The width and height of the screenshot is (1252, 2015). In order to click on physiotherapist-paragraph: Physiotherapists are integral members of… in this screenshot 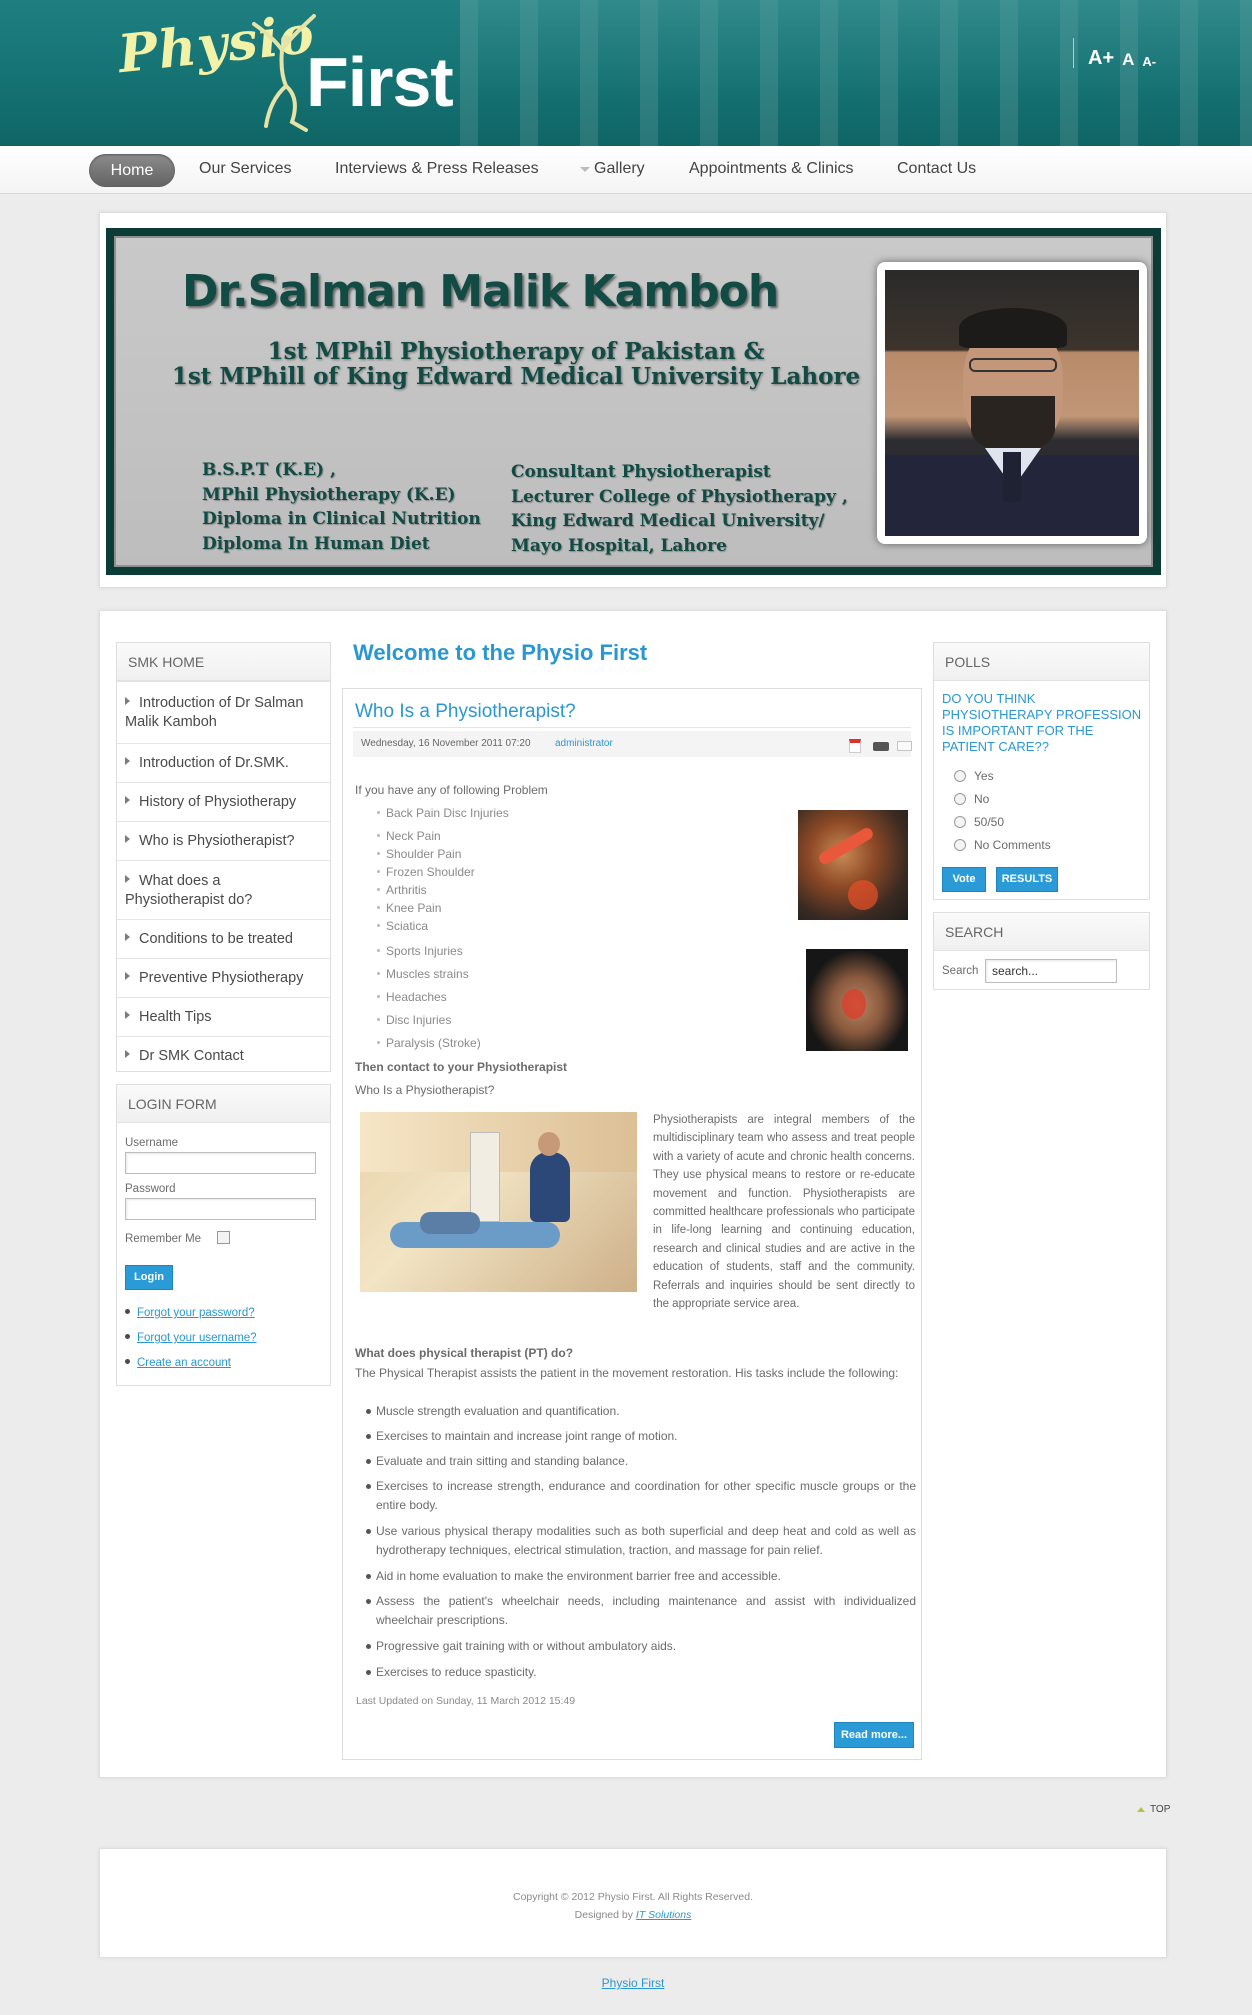, I will do `click(784, 1212)`.